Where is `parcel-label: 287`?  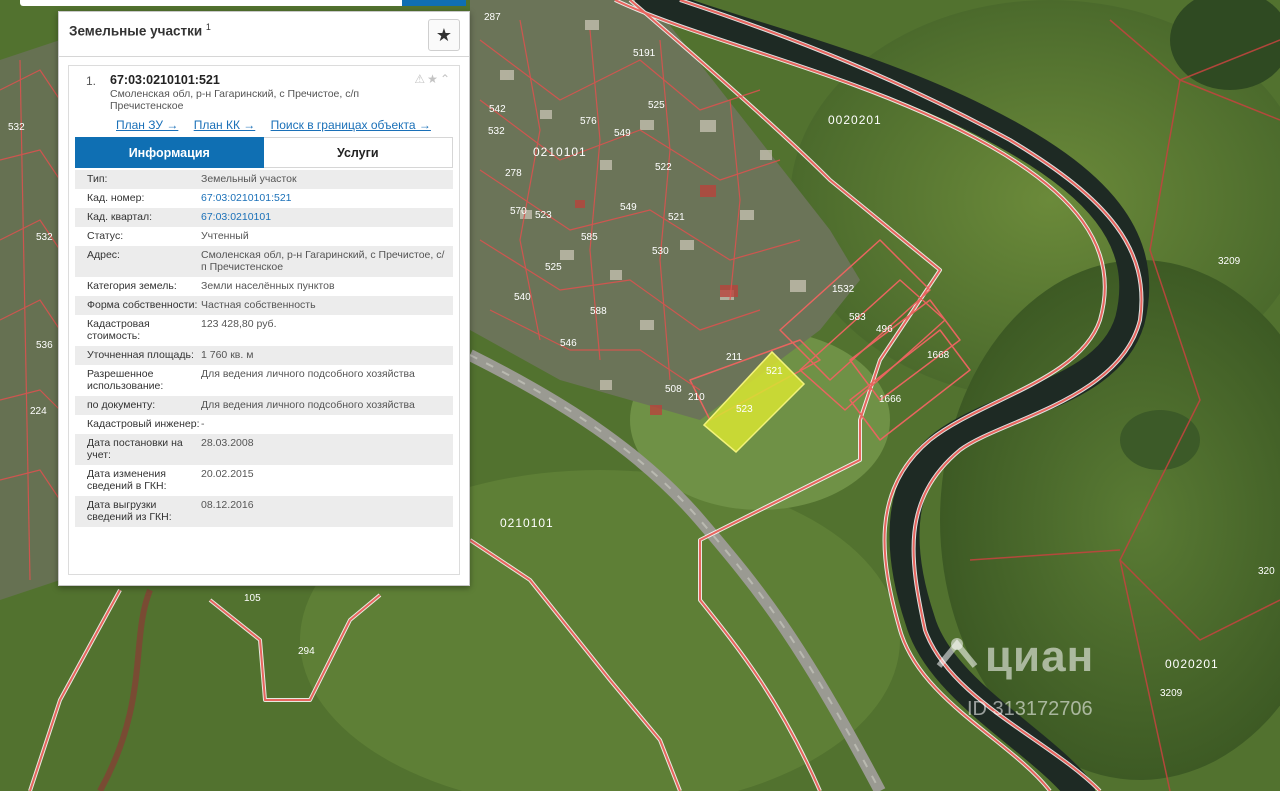 parcel-label: 287 is located at coordinates (492, 17).